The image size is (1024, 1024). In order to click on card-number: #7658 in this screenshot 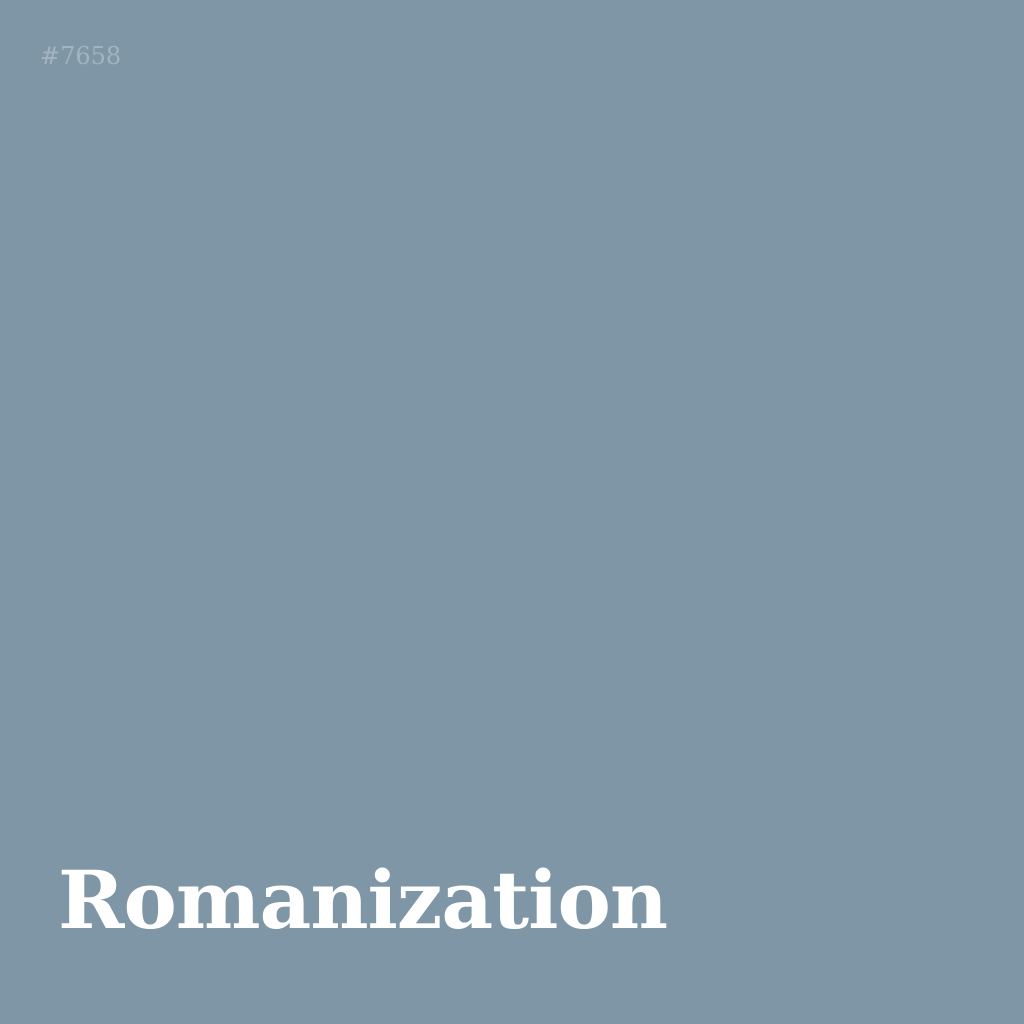, I will do `click(81, 56)`.